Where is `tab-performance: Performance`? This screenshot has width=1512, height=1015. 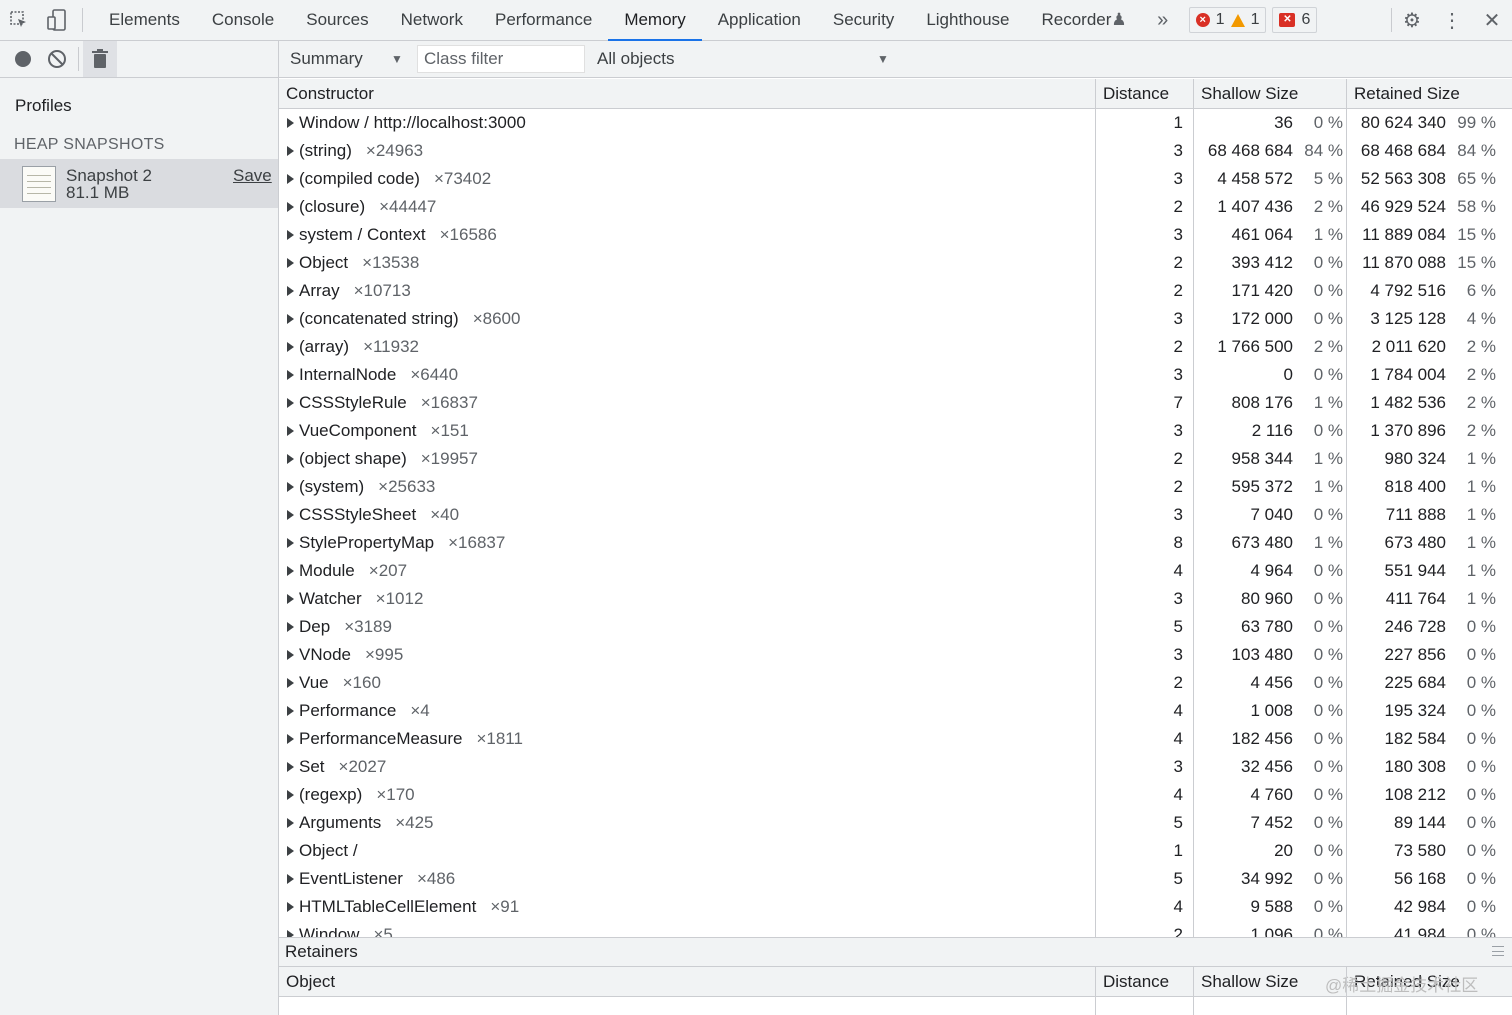
tab-performance: Performance is located at coordinates (543, 20).